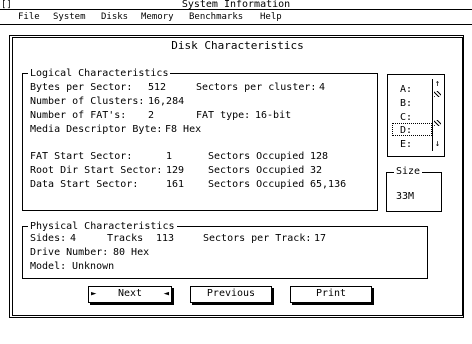 The width and height of the screenshot is (472, 344). What do you see at coordinates (84, 184) in the screenshot?
I see `data-start-label: Data Start Sector:` at bounding box center [84, 184].